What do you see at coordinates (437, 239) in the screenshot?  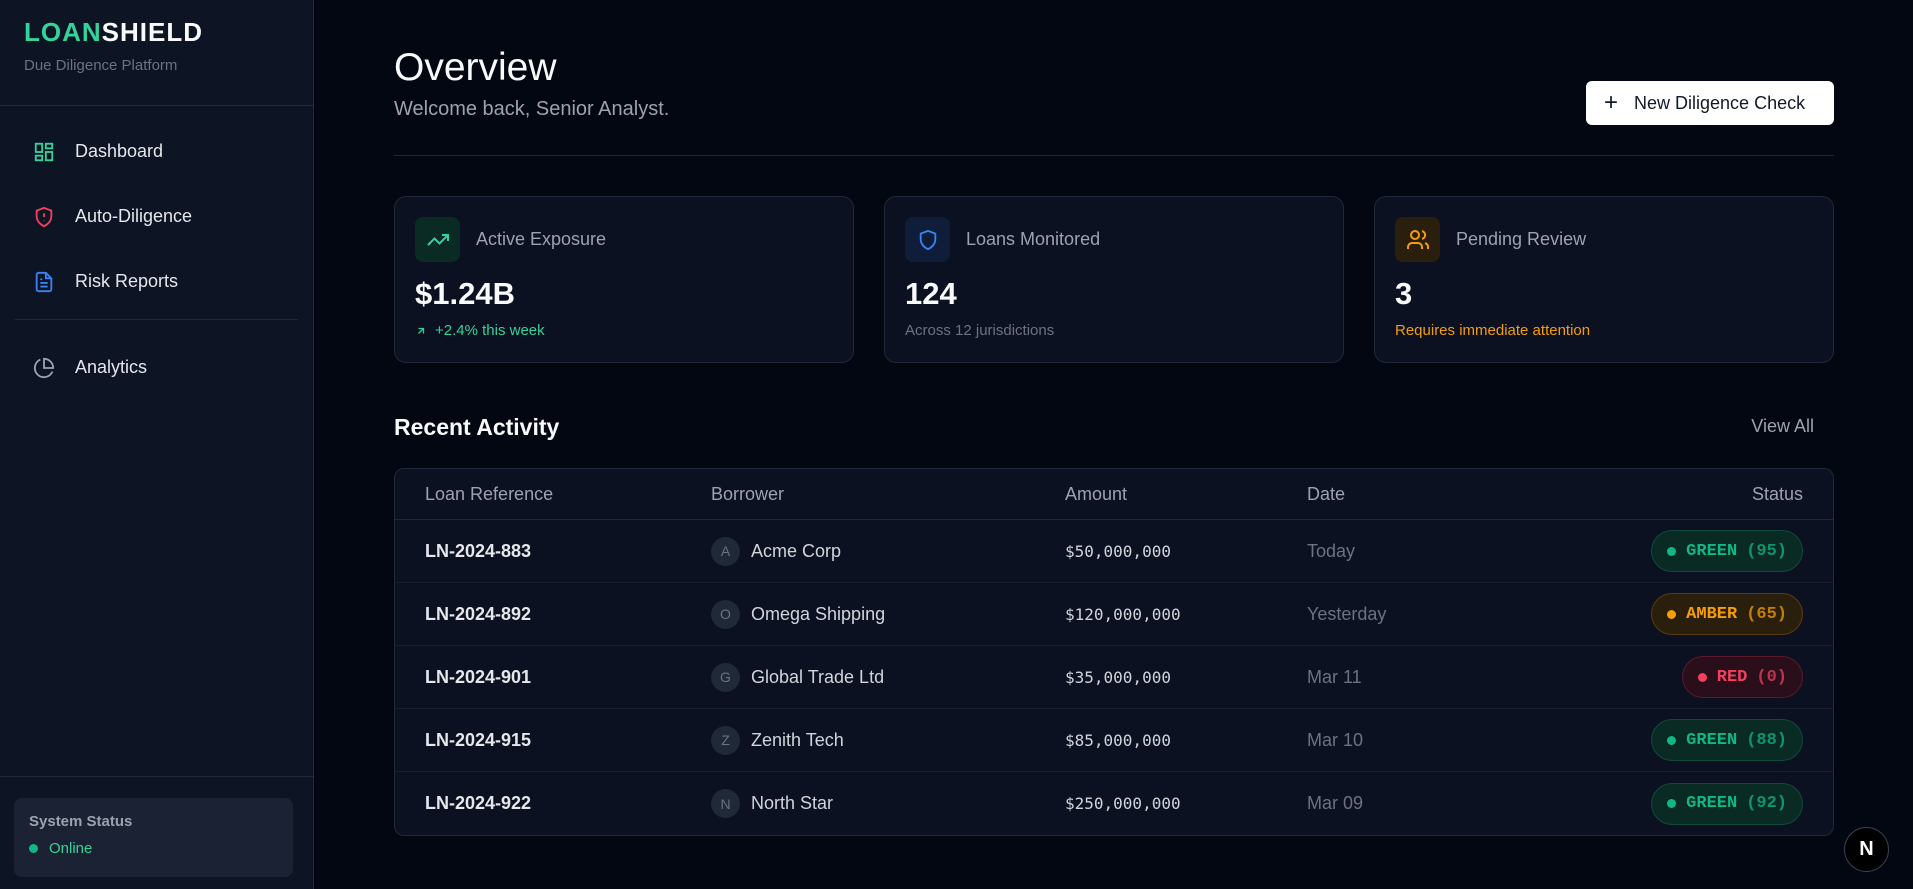 I see `trending-up-icon` at bounding box center [437, 239].